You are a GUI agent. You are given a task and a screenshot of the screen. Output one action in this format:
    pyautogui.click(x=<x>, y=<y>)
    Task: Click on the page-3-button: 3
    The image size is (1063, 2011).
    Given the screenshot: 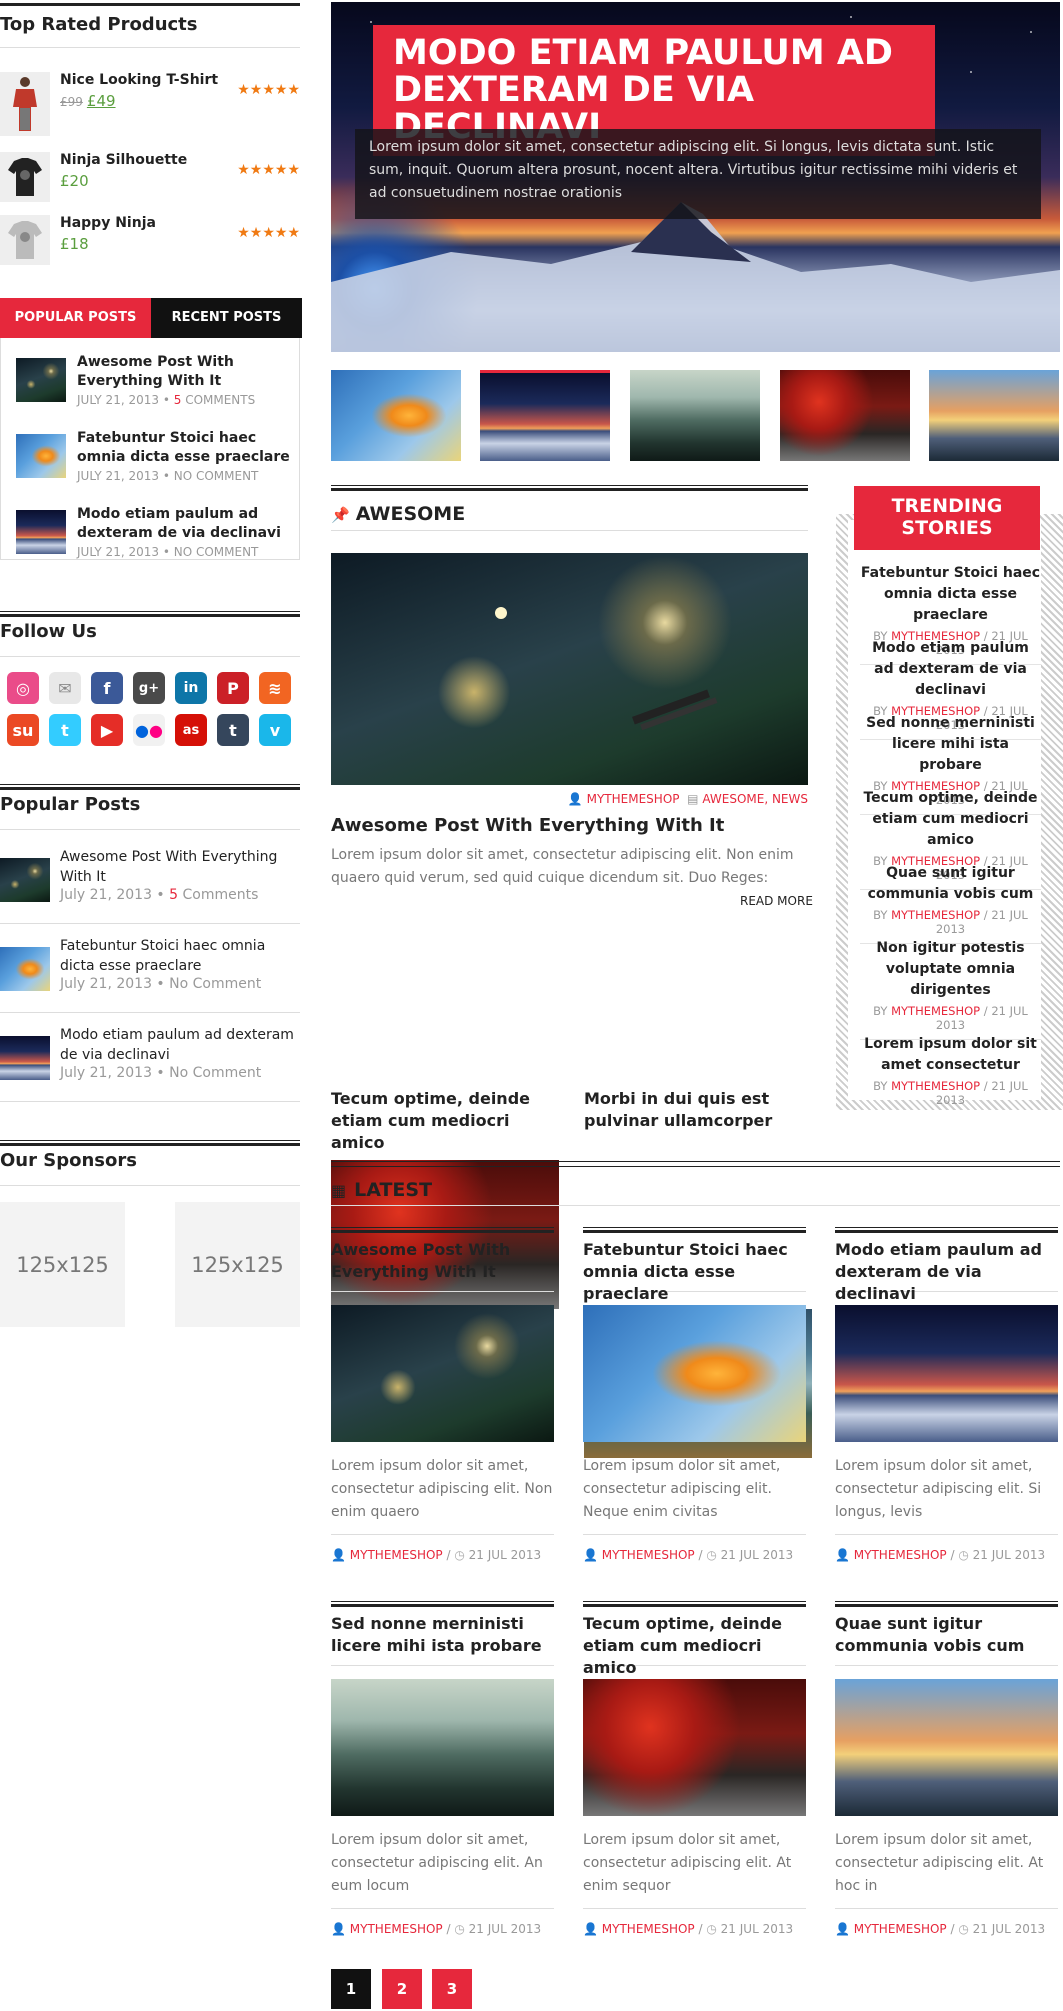 What is the action you would take?
    pyautogui.click(x=452, y=1989)
    